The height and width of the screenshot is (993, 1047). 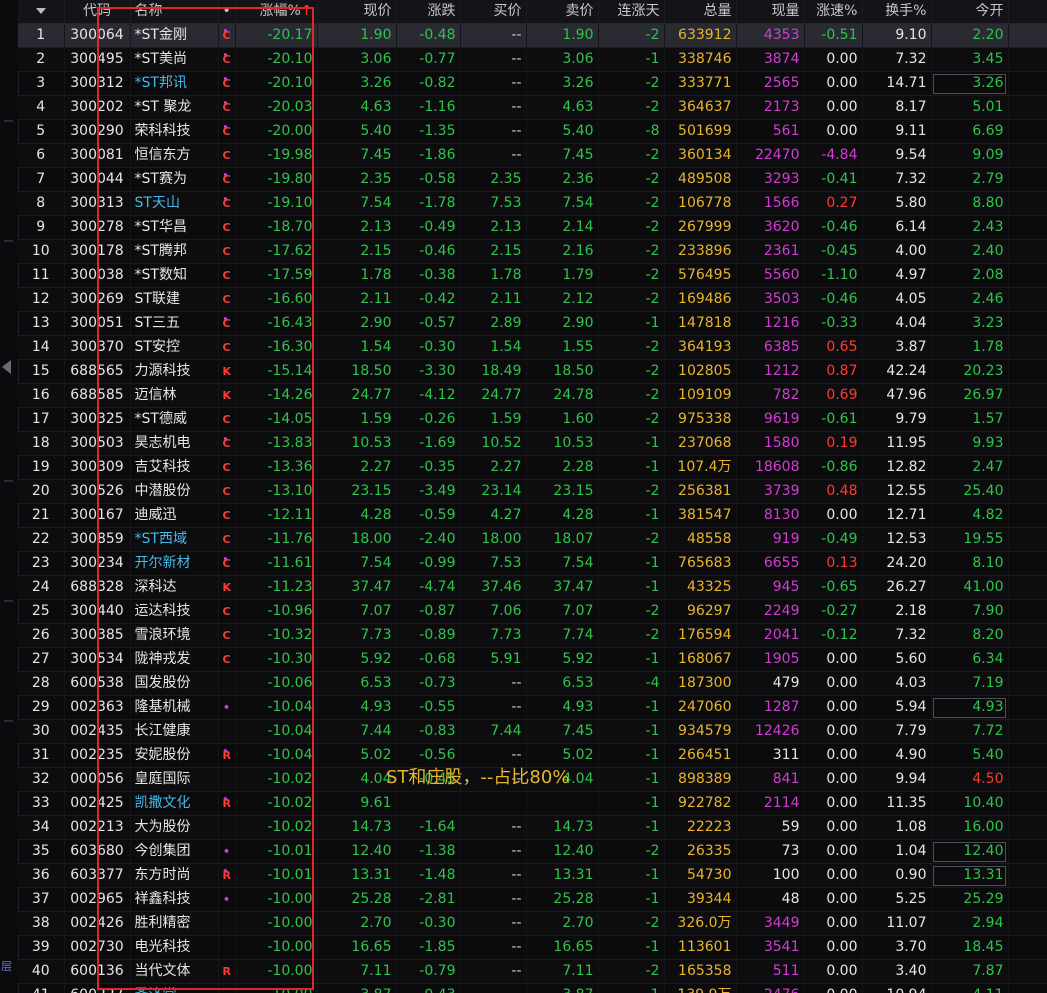 I want to click on dropdown-triangle-icon, so click(x=40, y=11).